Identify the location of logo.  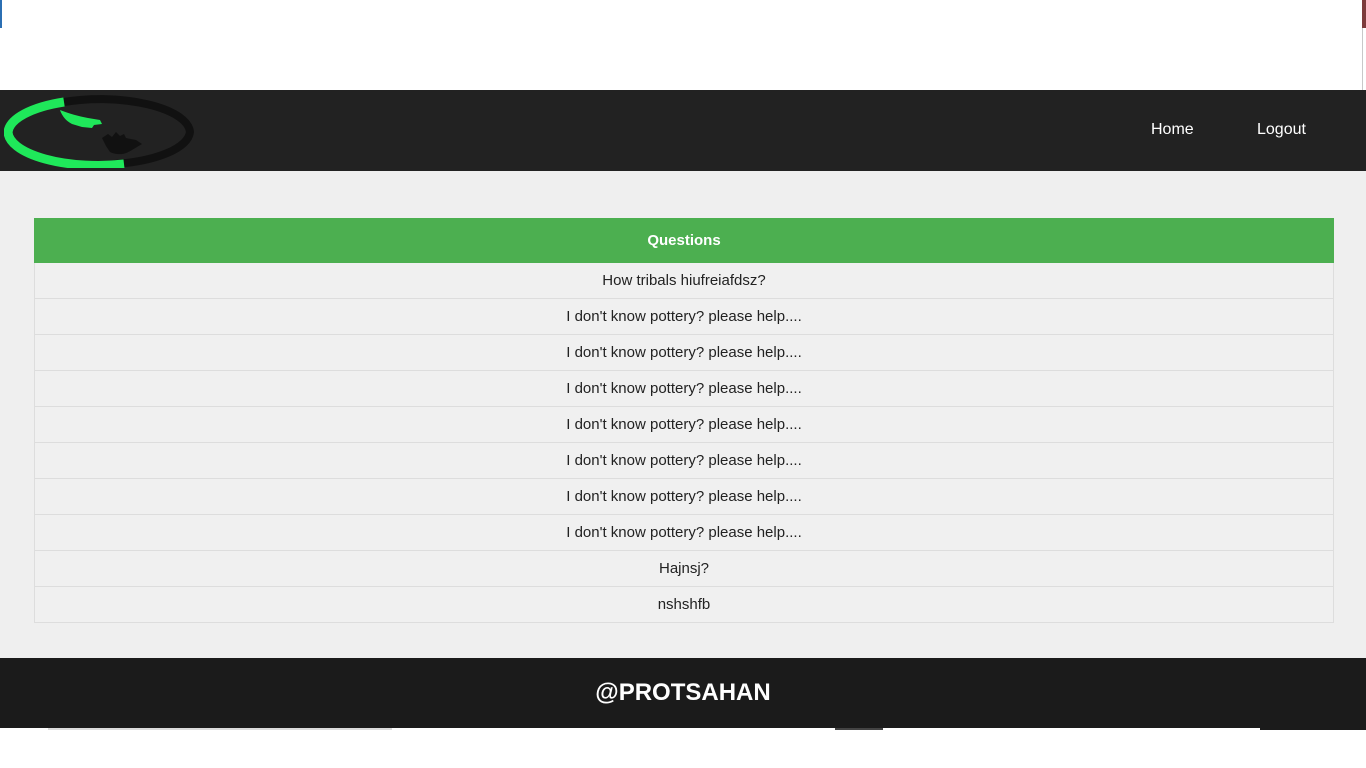
(99, 132).